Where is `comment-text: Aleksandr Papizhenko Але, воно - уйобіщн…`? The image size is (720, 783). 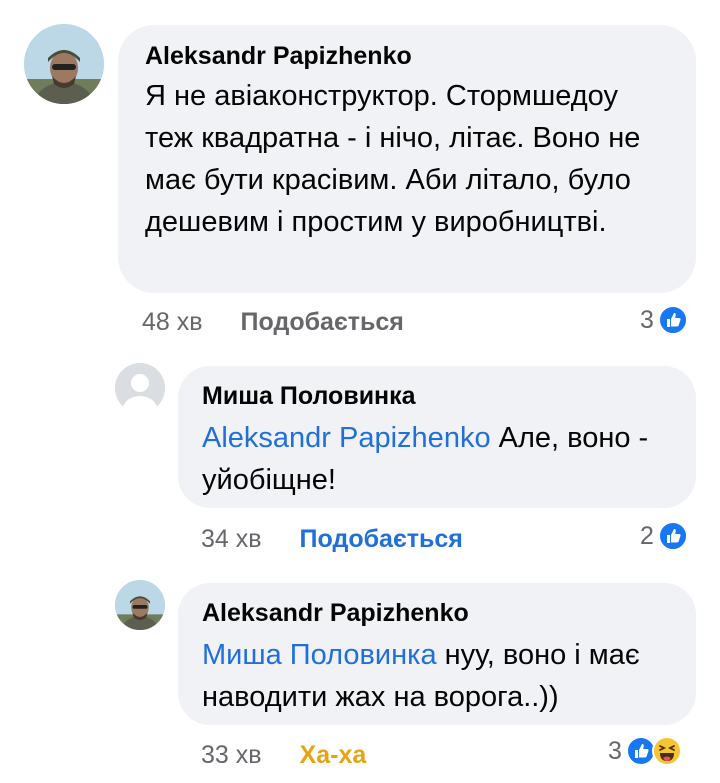 comment-text: Aleksandr Papizhenko Але, воно - уйобіщн… is located at coordinates (436, 459).